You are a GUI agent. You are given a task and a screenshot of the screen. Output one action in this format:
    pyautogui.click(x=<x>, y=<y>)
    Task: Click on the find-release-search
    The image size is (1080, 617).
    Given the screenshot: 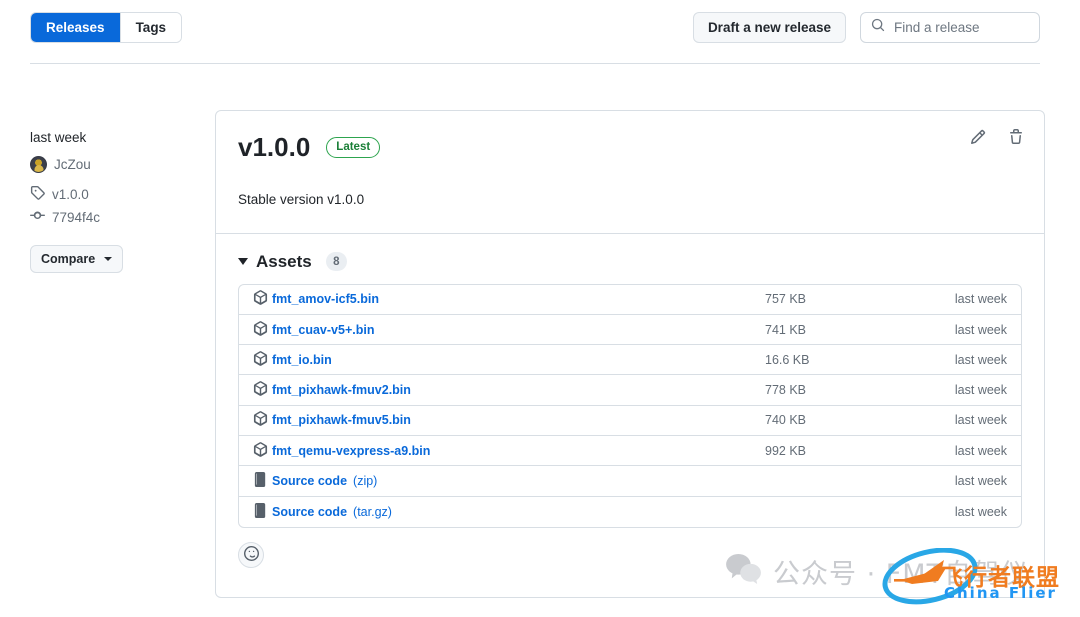 What is the action you would take?
    pyautogui.click(x=950, y=27)
    